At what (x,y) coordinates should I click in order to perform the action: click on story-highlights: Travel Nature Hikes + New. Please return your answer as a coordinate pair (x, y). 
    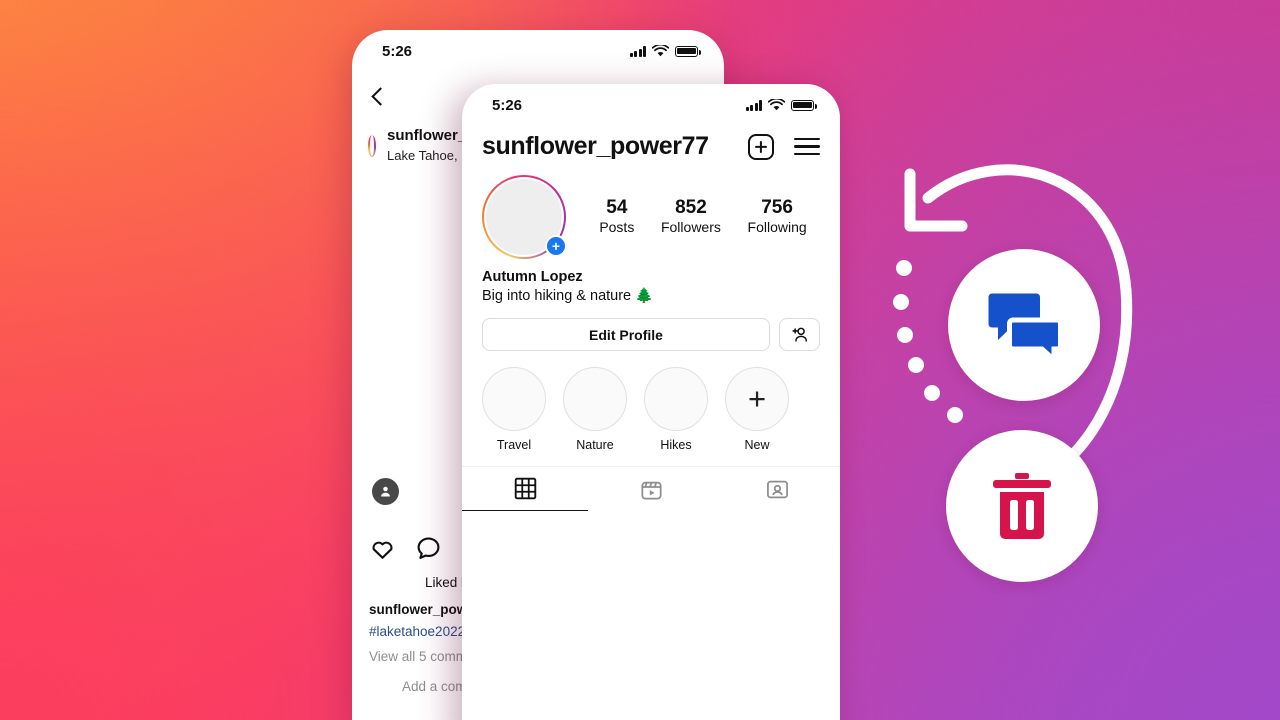
    Looking at the image, I should click on (651, 401).